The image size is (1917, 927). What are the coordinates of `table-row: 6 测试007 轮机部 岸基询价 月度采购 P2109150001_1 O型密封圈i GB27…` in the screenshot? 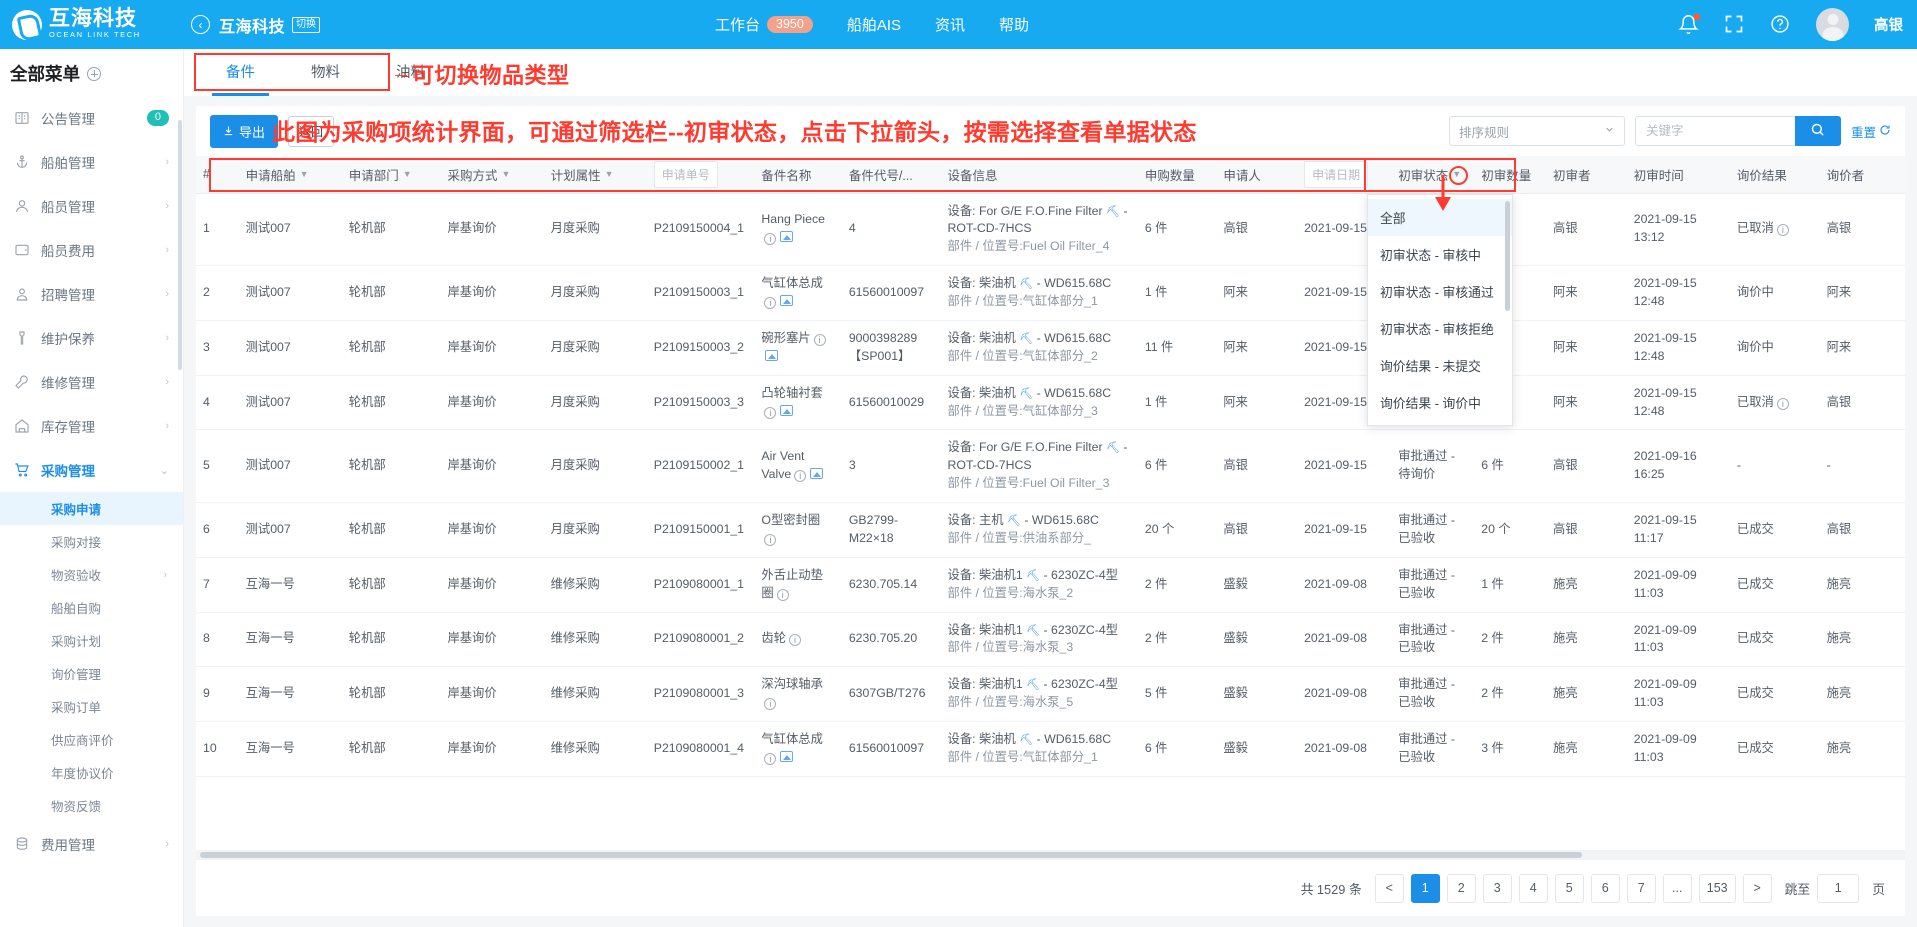 It's located at (1050, 530).